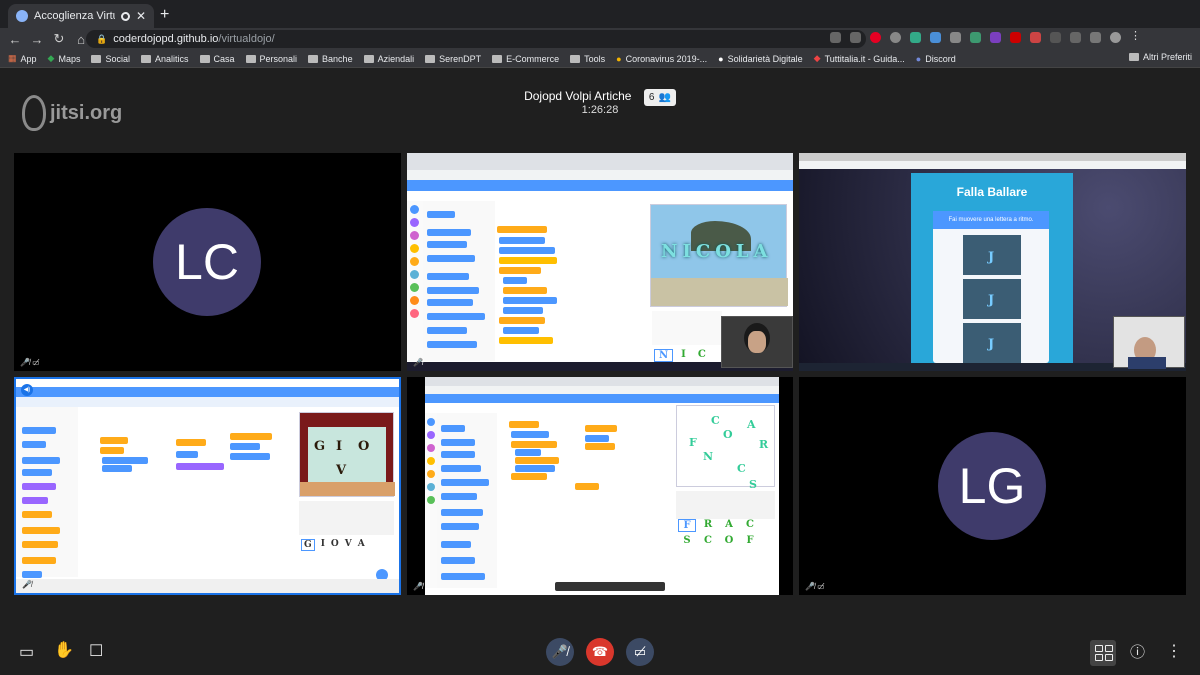  I want to click on participants-icon: 👥, so click(664, 97).